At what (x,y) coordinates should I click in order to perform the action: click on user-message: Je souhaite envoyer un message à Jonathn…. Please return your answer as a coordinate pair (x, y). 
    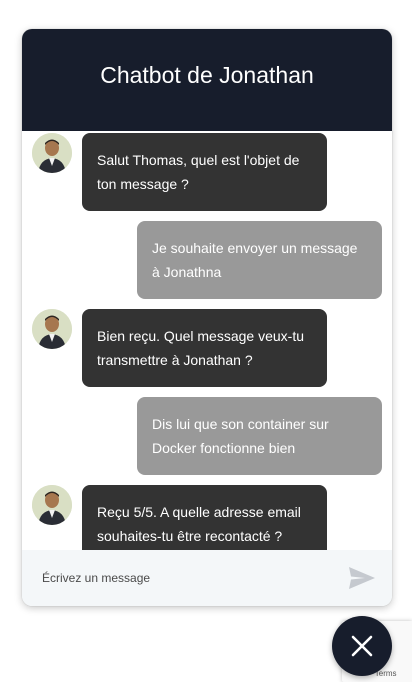
    Looking at the image, I should click on (259, 260).